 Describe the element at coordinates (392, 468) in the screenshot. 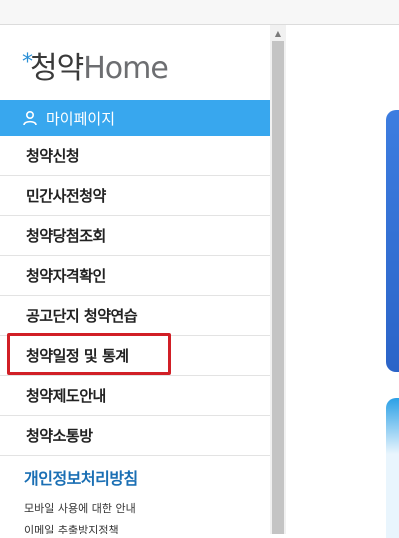

I see `main-secondary-card` at that location.